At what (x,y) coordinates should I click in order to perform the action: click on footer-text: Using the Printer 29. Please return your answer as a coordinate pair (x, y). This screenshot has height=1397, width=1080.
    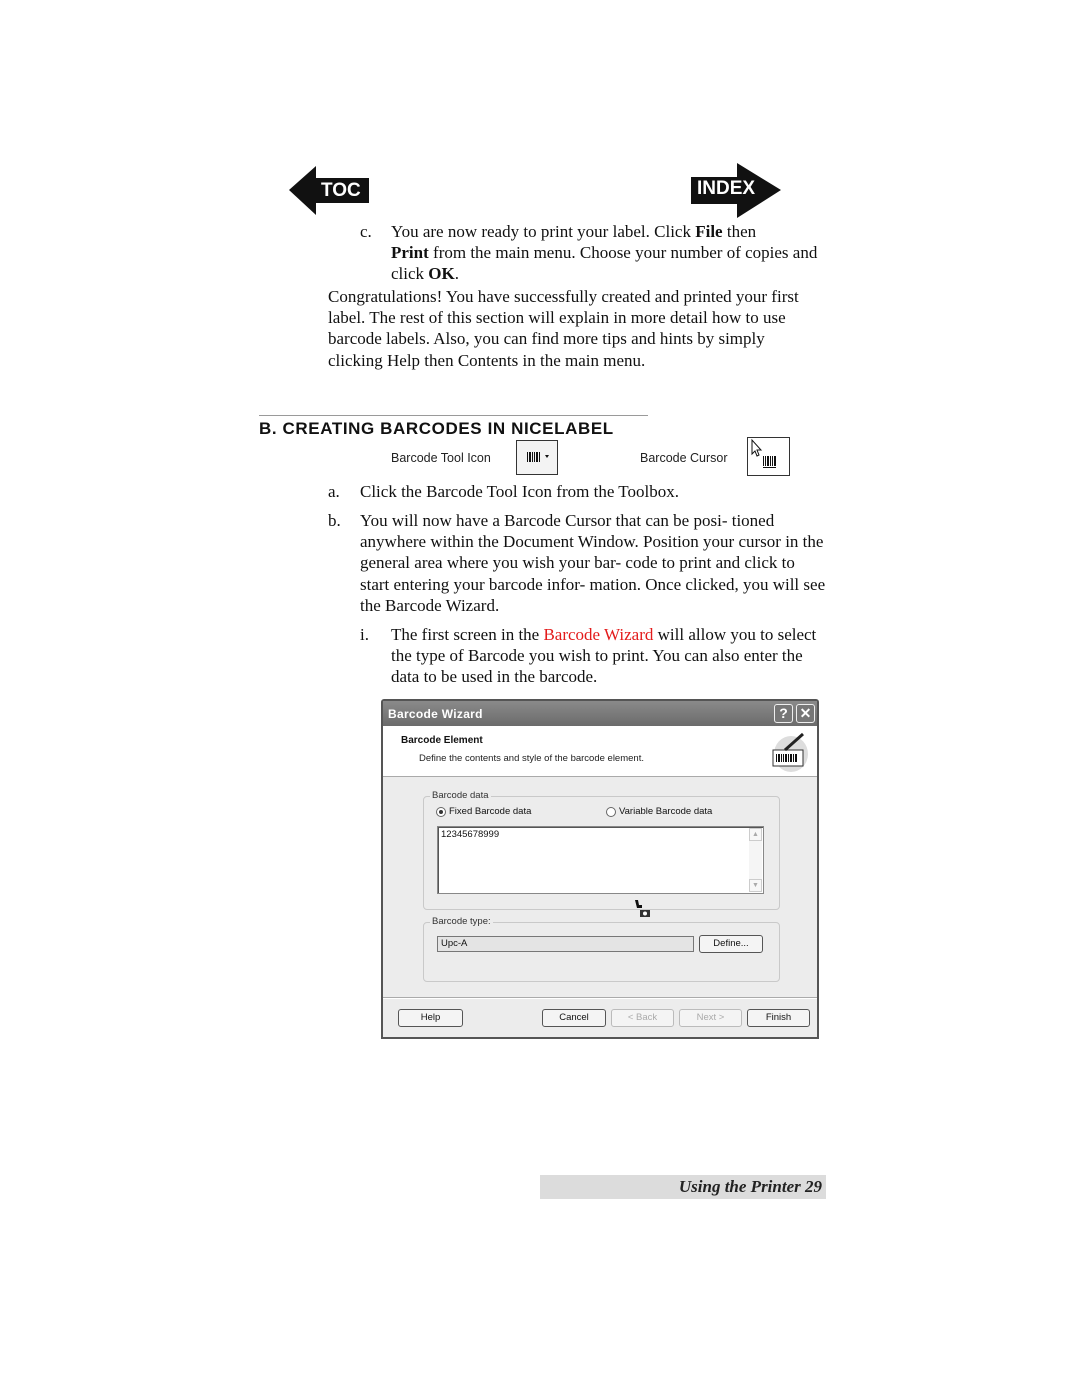
    Looking at the image, I should click on (750, 1186).